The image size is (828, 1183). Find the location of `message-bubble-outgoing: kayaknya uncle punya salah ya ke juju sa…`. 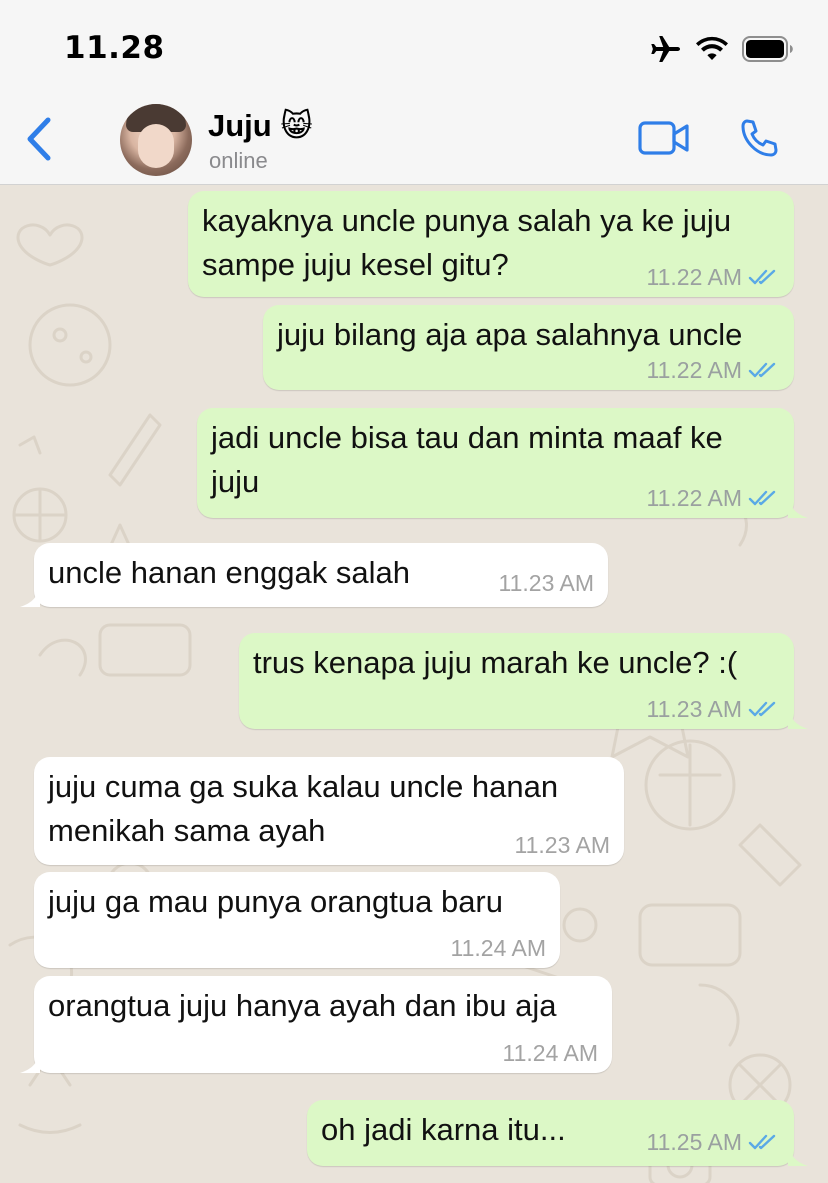

message-bubble-outgoing: kayaknya uncle punya salah ya ke juju sa… is located at coordinates (491, 244).